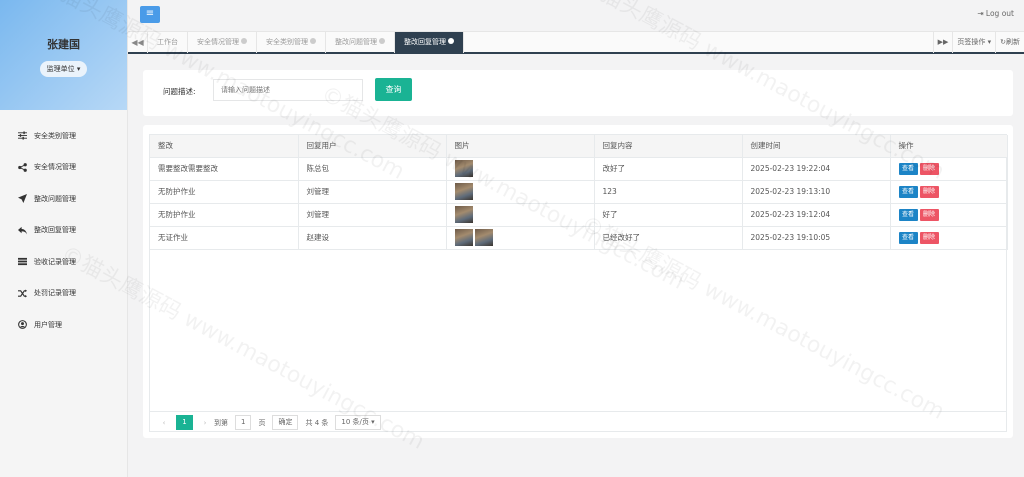 The height and width of the screenshot is (477, 1024). I want to click on table-header-row: 整改 回复用户 图片 回复内容 创建时间 操作, so click(579, 146).